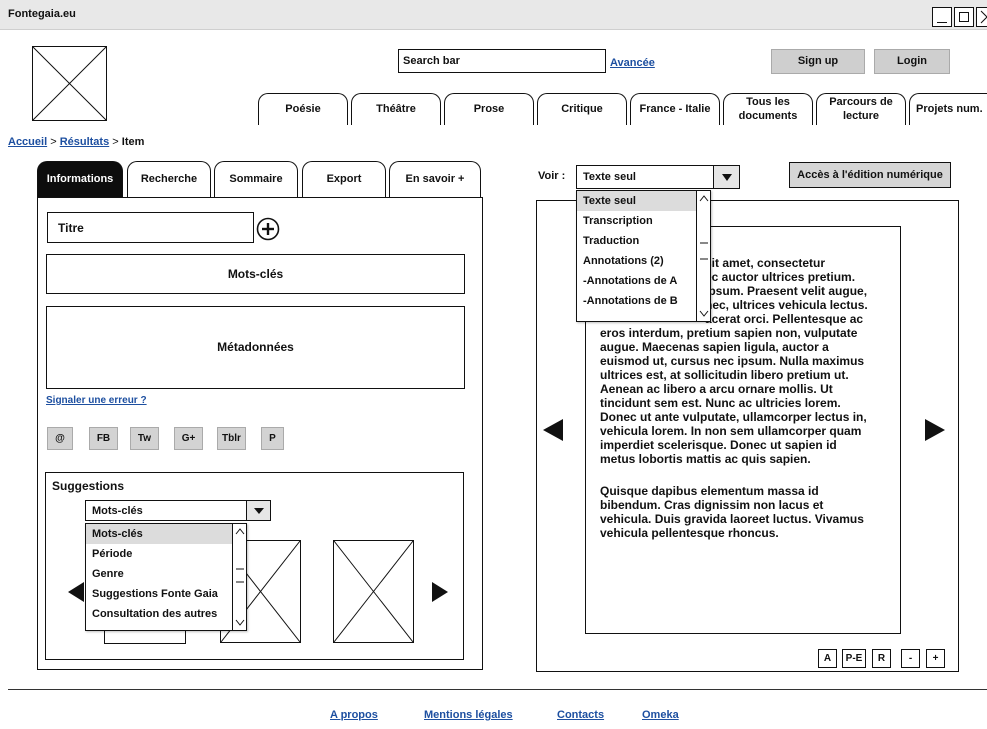 This screenshot has height=729, width=987. What do you see at coordinates (861, 109) in the screenshot?
I see `tab-parcours-de-lecture: Parcours de lecture` at bounding box center [861, 109].